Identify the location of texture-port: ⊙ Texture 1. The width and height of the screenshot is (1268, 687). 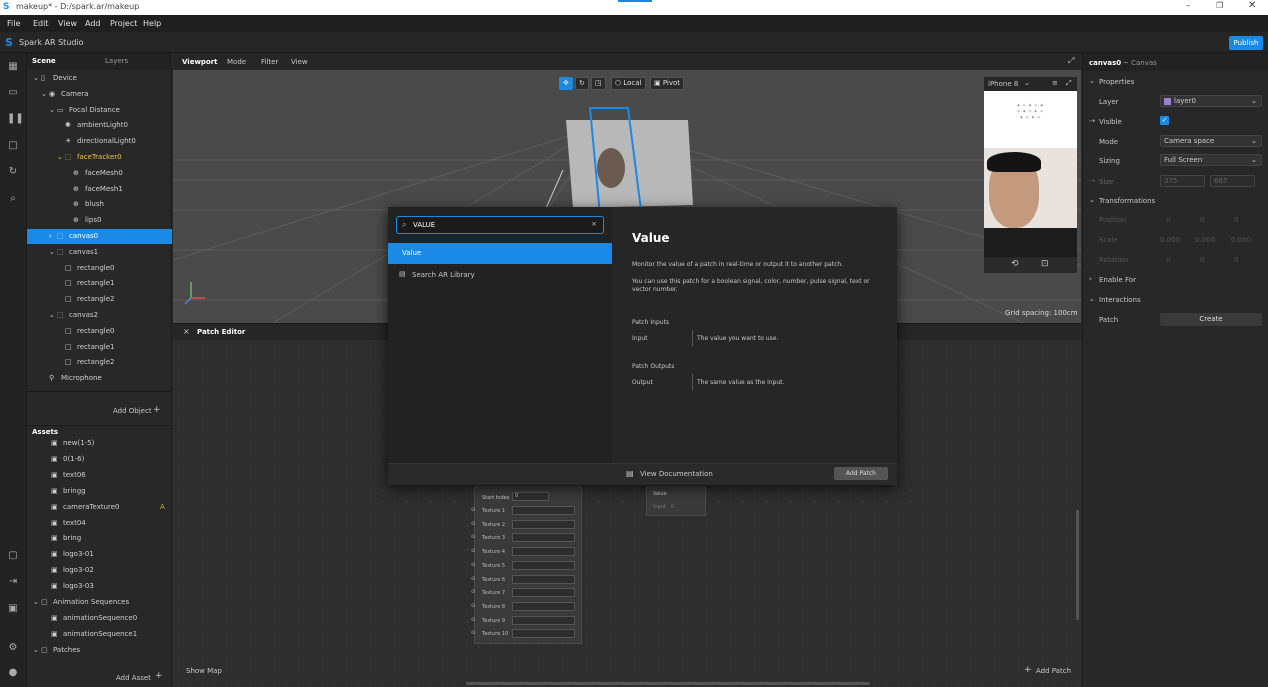
(527, 510).